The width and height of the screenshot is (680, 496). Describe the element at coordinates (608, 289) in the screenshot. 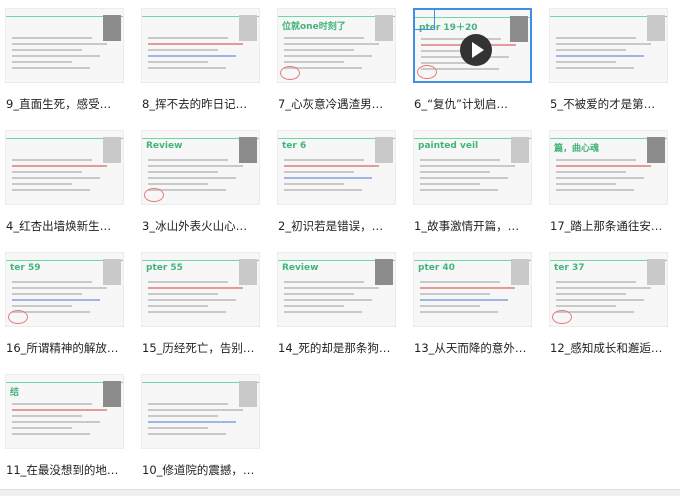

I see `file-thumbnail: ter 37` at that location.